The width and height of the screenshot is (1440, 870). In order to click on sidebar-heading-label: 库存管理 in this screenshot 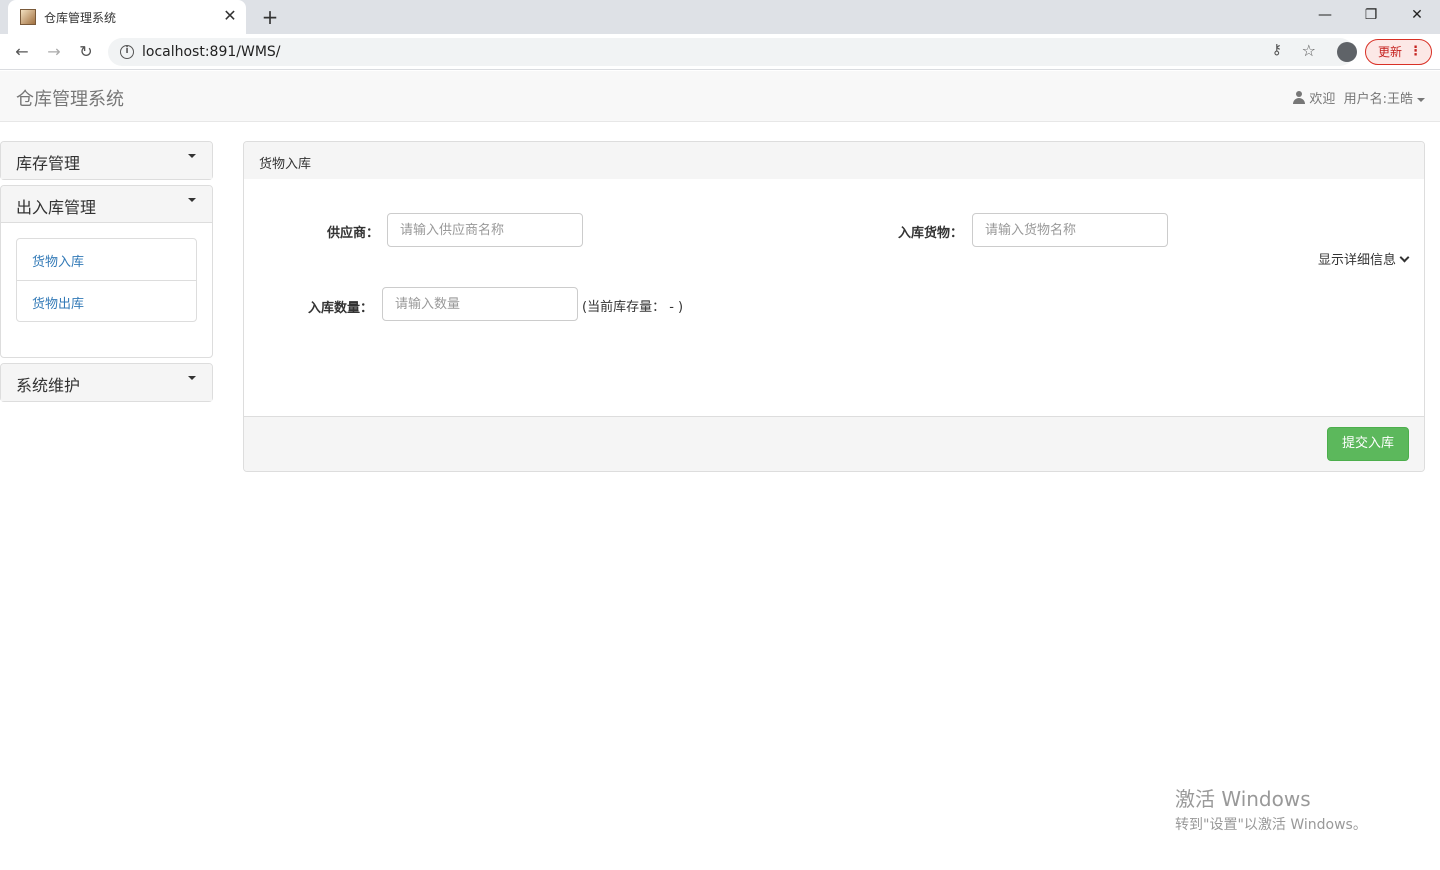, I will do `click(48, 163)`.